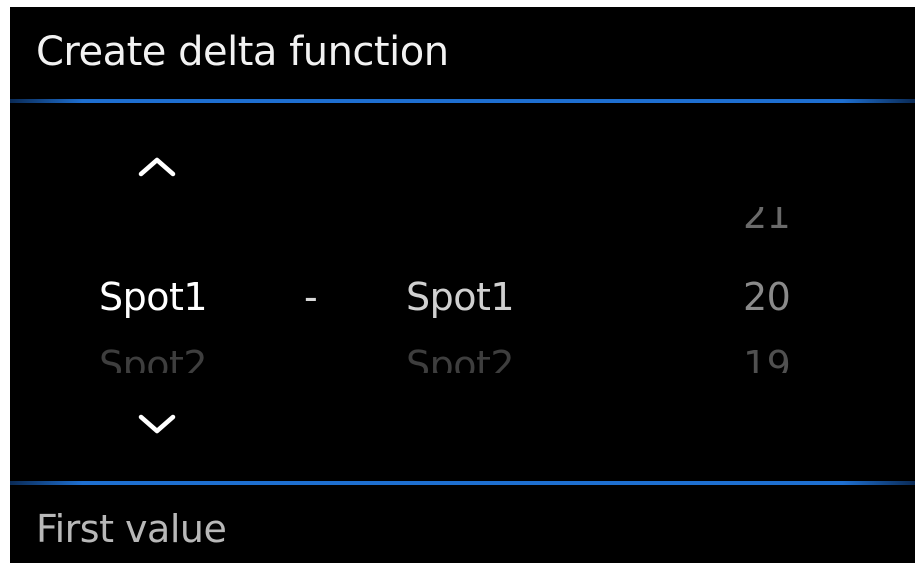 Image resolution: width=921 pixels, height=567 pixels. I want to click on second-value-selected: Spot1, so click(460, 297).